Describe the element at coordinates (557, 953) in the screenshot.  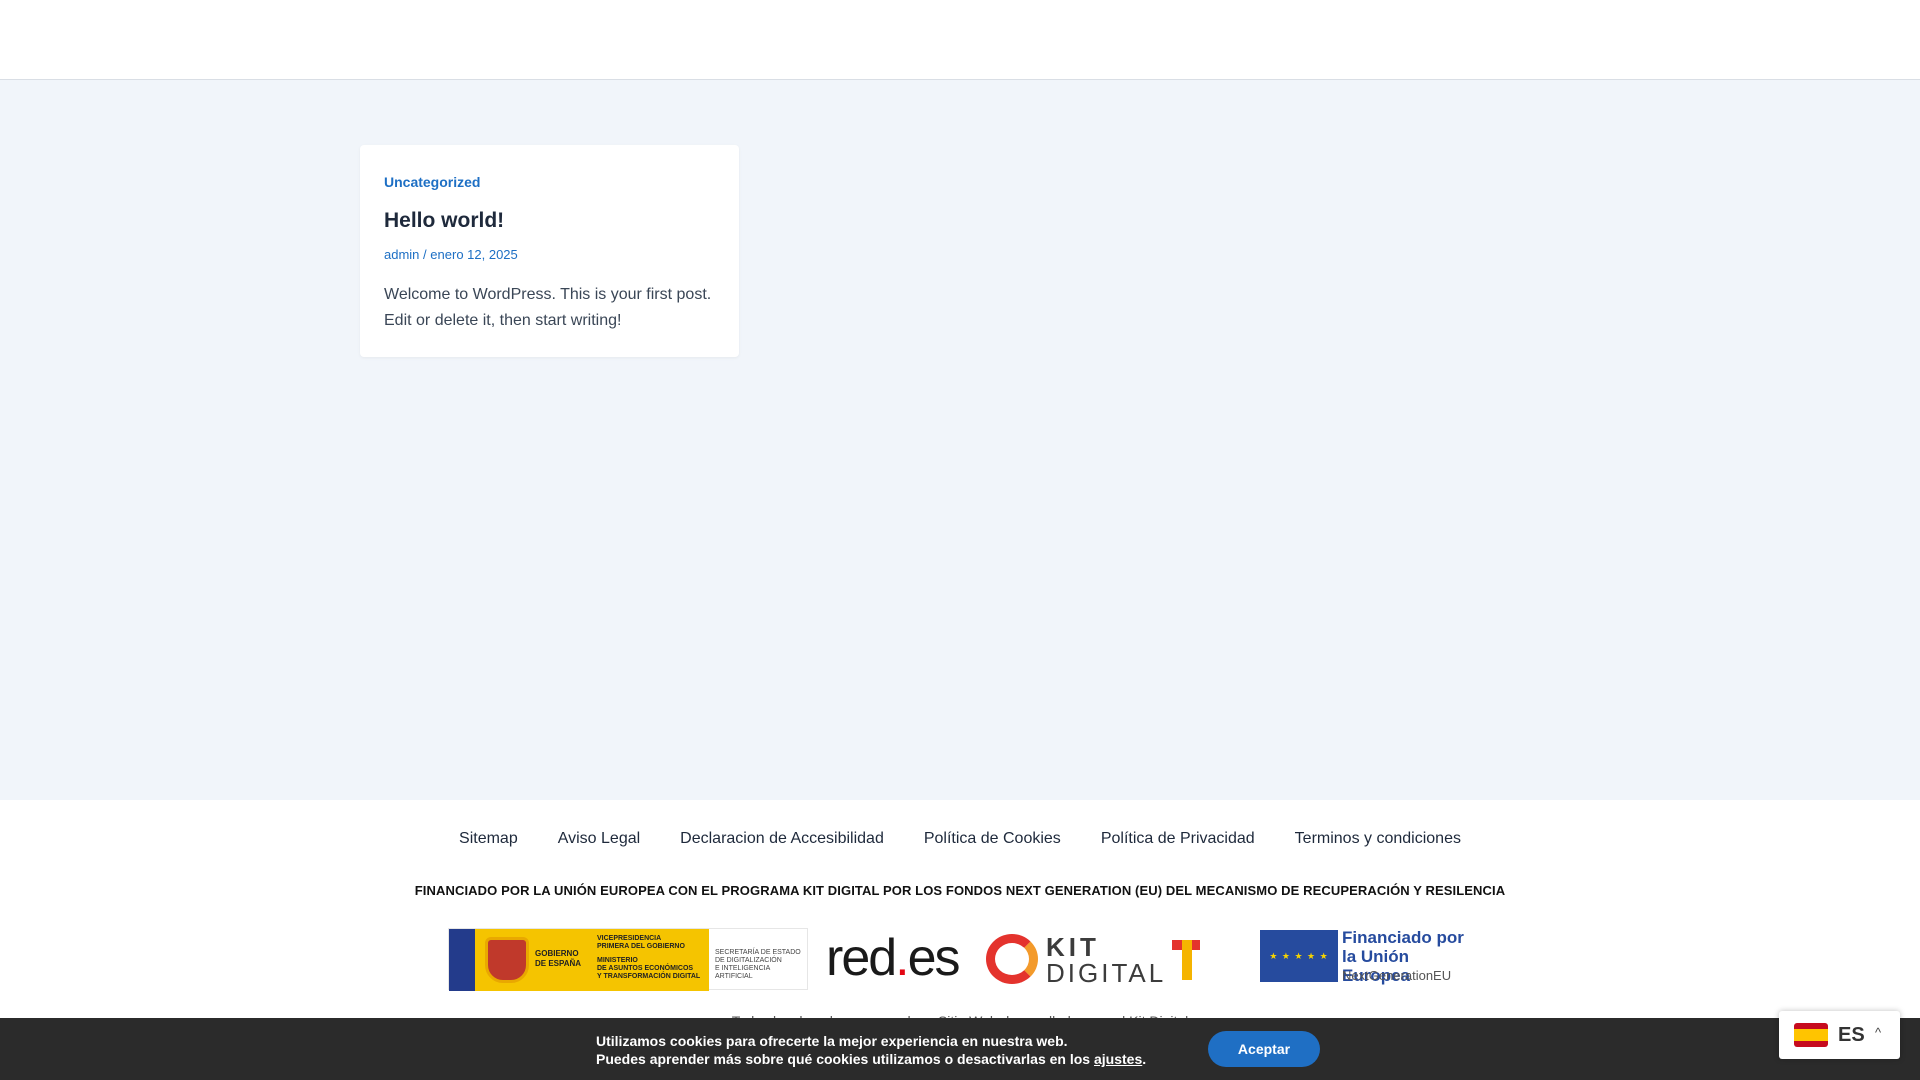
I see `gobierno-line1: GOBIERNO` at that location.